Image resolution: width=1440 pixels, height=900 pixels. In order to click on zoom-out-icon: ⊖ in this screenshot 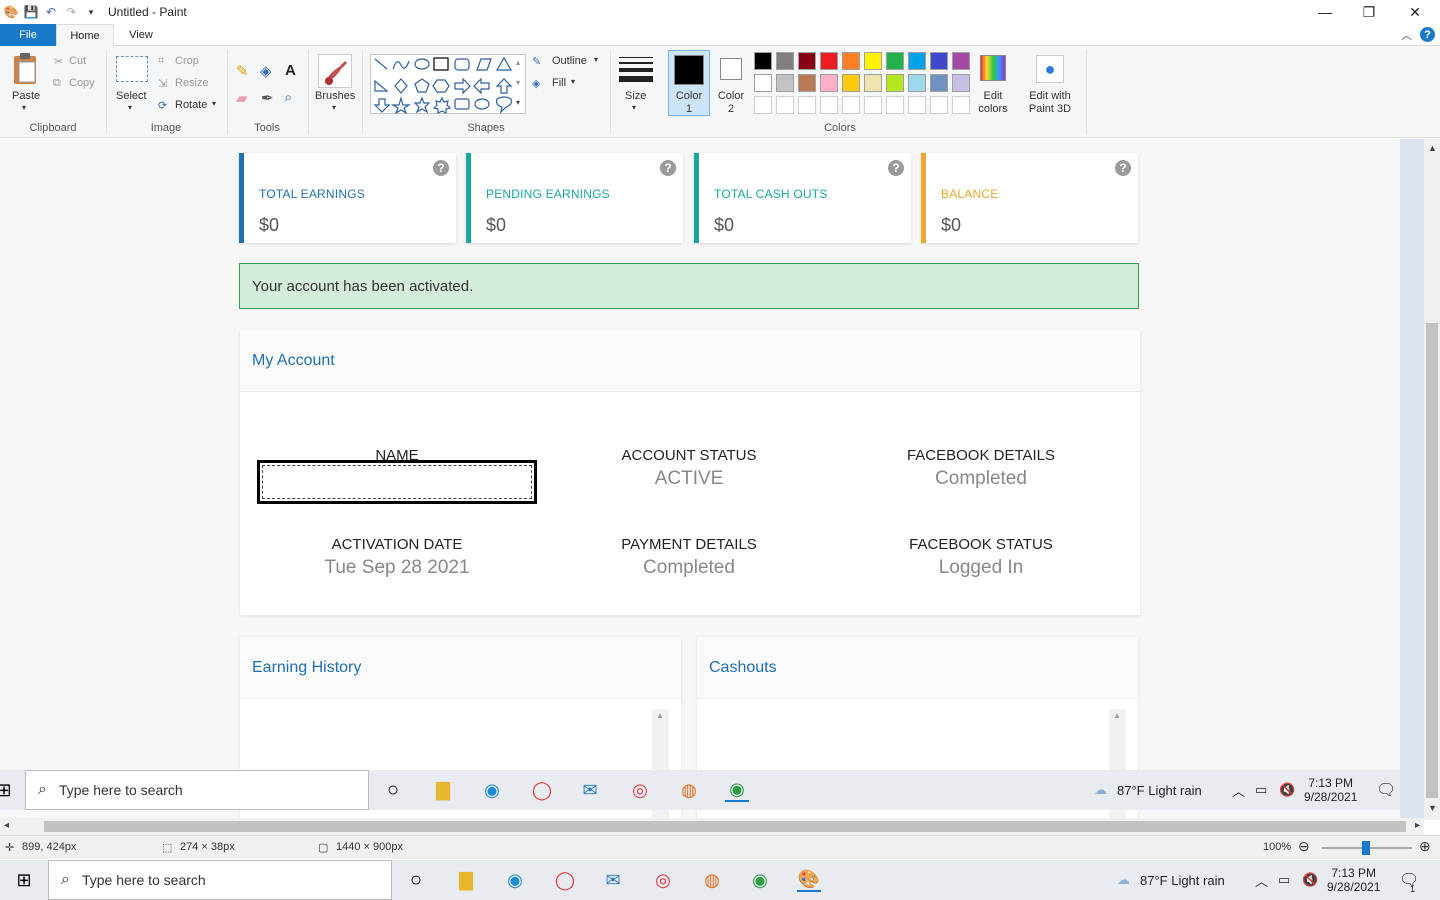, I will do `click(1304, 846)`.